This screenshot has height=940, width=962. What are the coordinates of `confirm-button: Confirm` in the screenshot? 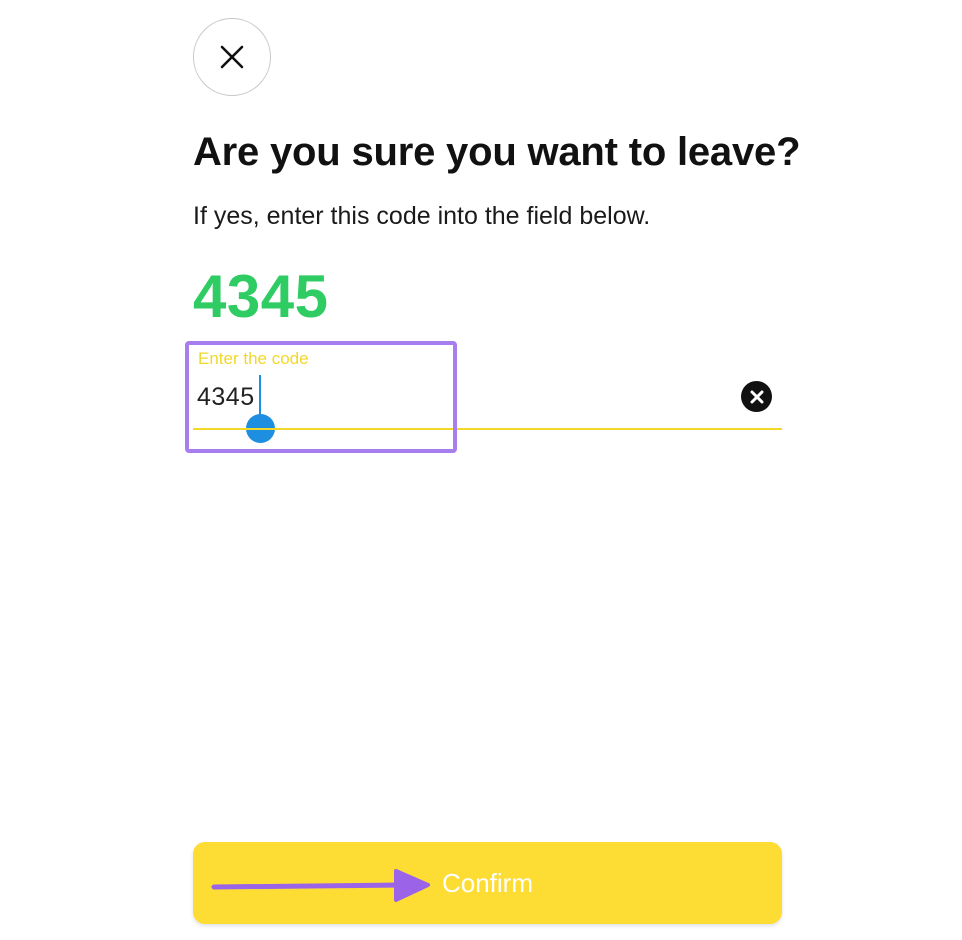 It's located at (487, 883).